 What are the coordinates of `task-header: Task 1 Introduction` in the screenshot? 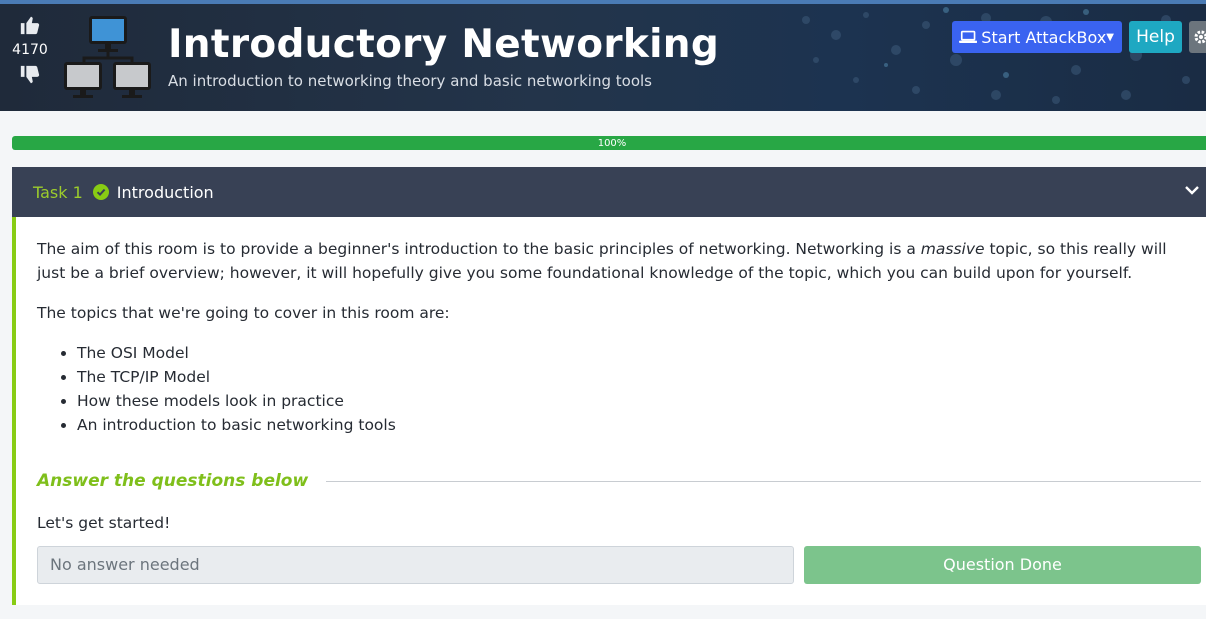 It's located at (609, 192).